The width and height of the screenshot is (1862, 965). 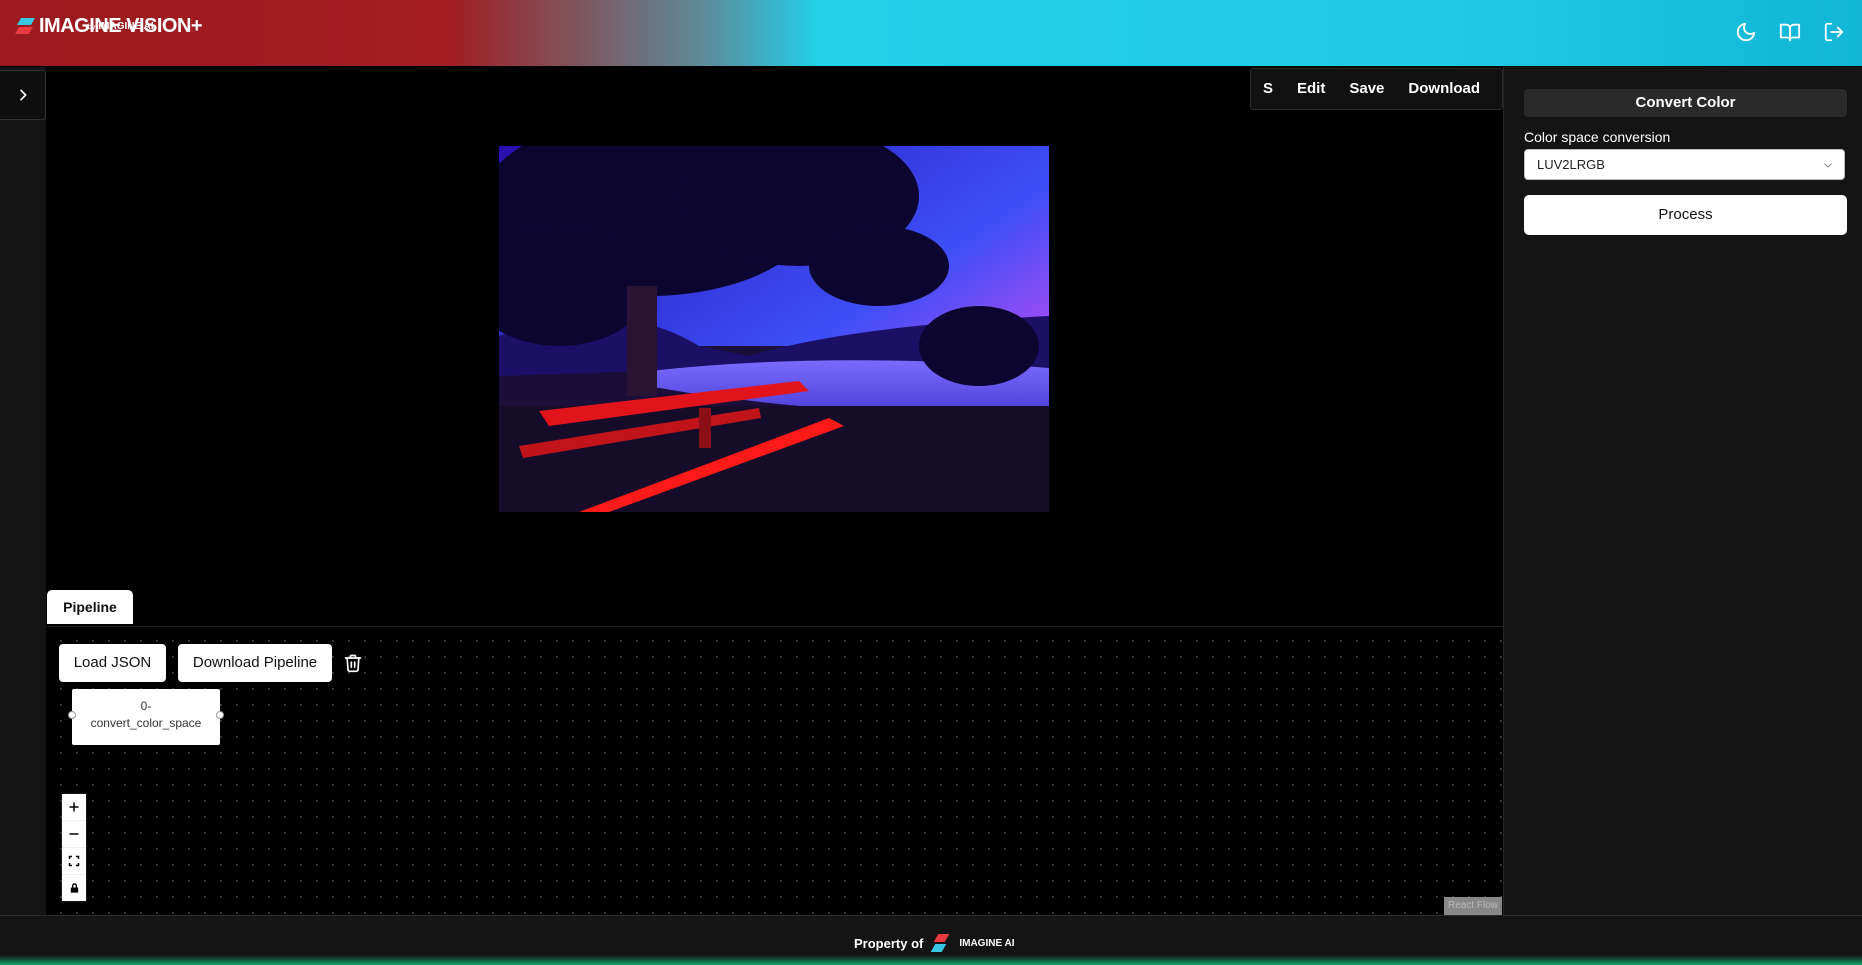 I want to click on expand-sidebar-button, so click(x=23, y=95).